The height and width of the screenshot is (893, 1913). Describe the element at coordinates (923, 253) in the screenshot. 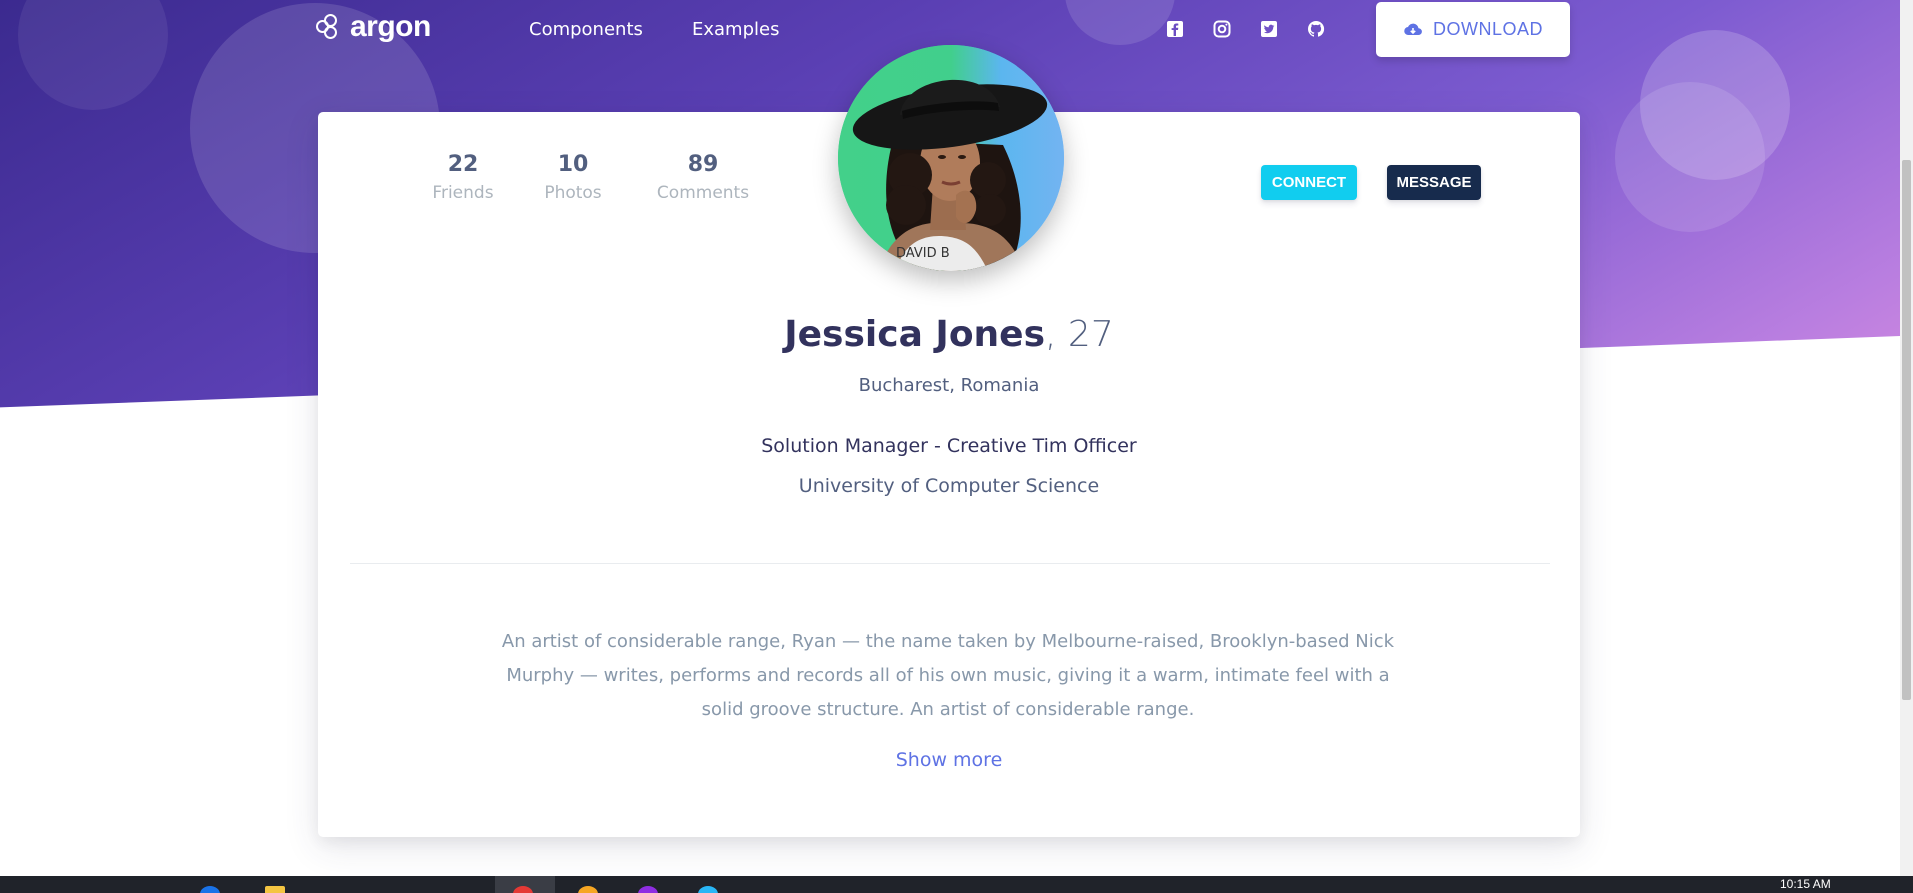

I see `shirt-print: DAVID B` at that location.